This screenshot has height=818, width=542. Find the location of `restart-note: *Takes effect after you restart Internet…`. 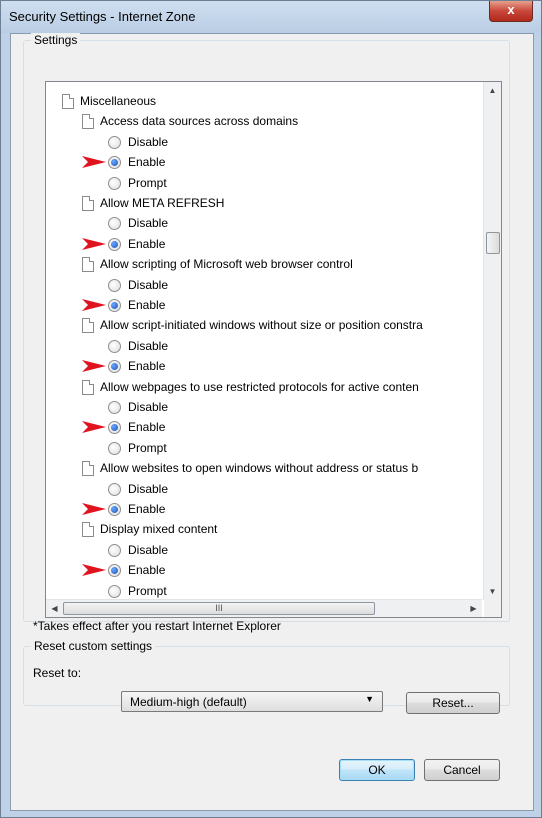

restart-note: *Takes effect after you restart Internet… is located at coordinates (157, 626).